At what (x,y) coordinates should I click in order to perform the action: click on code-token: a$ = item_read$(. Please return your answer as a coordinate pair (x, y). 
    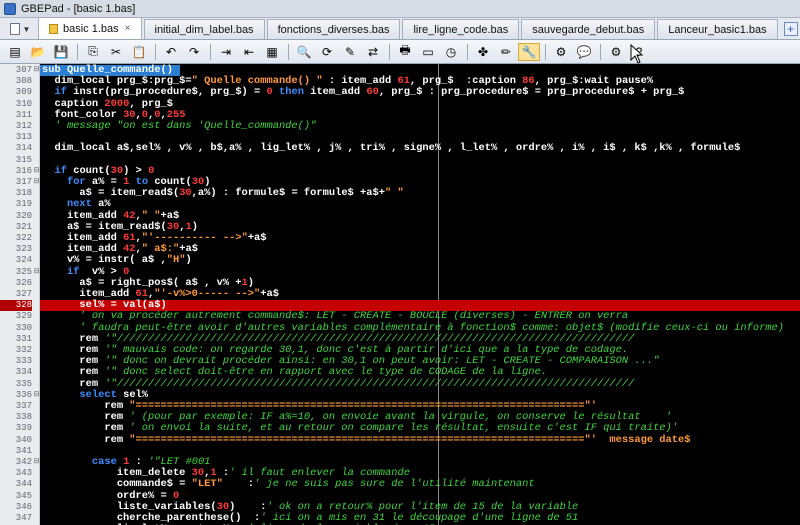
    Looking at the image, I should click on (111, 193).